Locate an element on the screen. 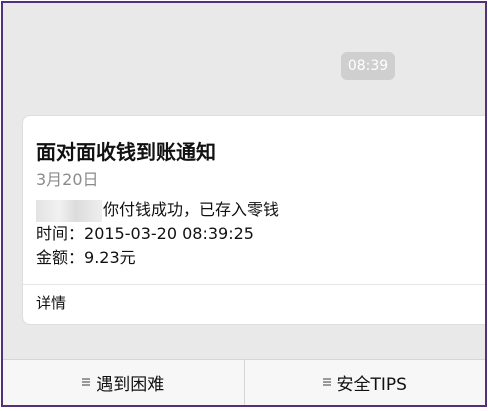 The height and width of the screenshot is (411, 488). card-divider is located at coordinates (254, 284).